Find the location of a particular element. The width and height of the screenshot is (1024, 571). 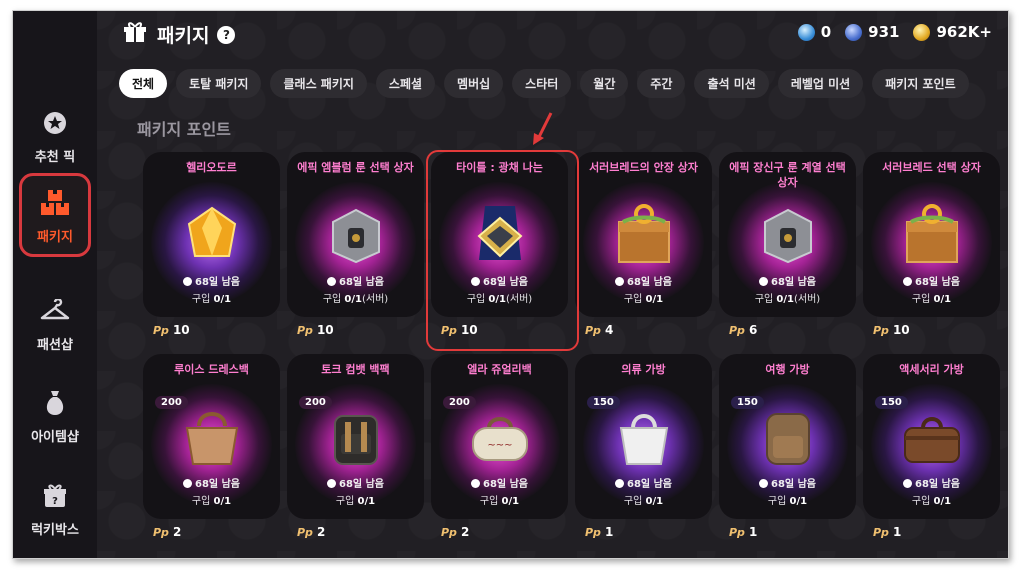

sidebar-item-itemshop: 아이템샵 is located at coordinates (55, 415).